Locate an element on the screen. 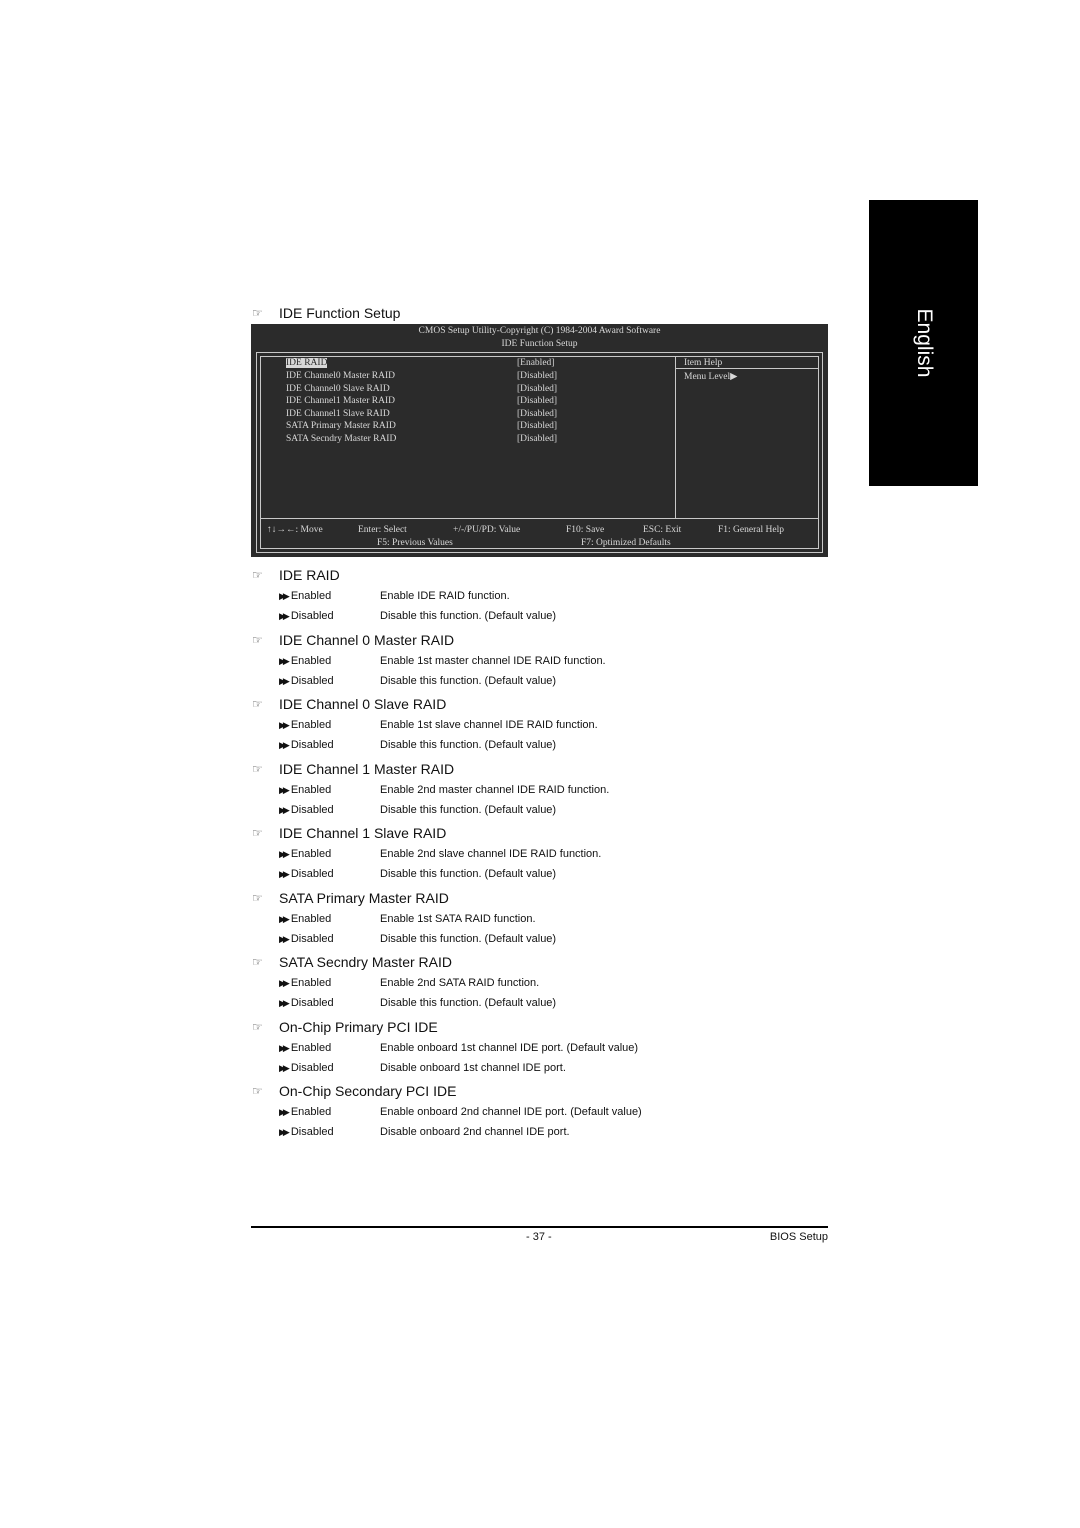  bios-item: IDE Channel1 Master RAID [Disabled] is located at coordinates (421, 401).